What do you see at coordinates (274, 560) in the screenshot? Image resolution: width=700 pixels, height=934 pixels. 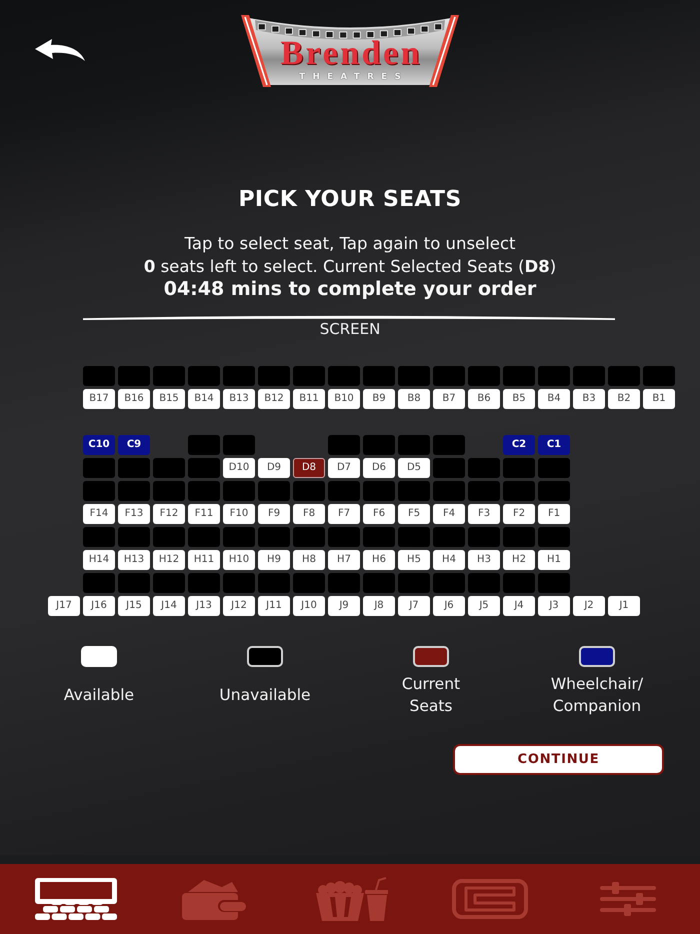 I see `seat-button: H9` at bounding box center [274, 560].